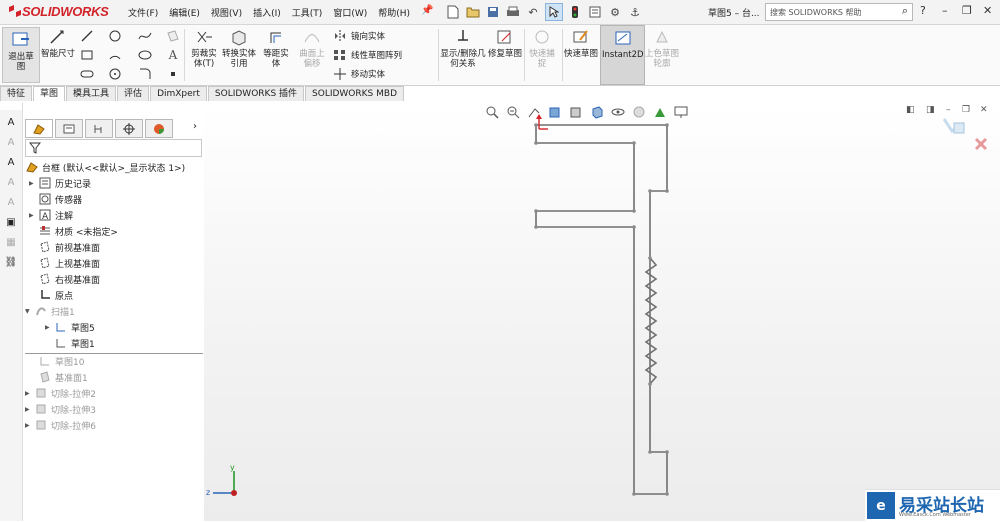 The width and height of the screenshot is (1000, 522). What do you see at coordinates (256, 93) in the screenshot?
I see `tab-addins: SOLIDWORKS 插件` at bounding box center [256, 93].